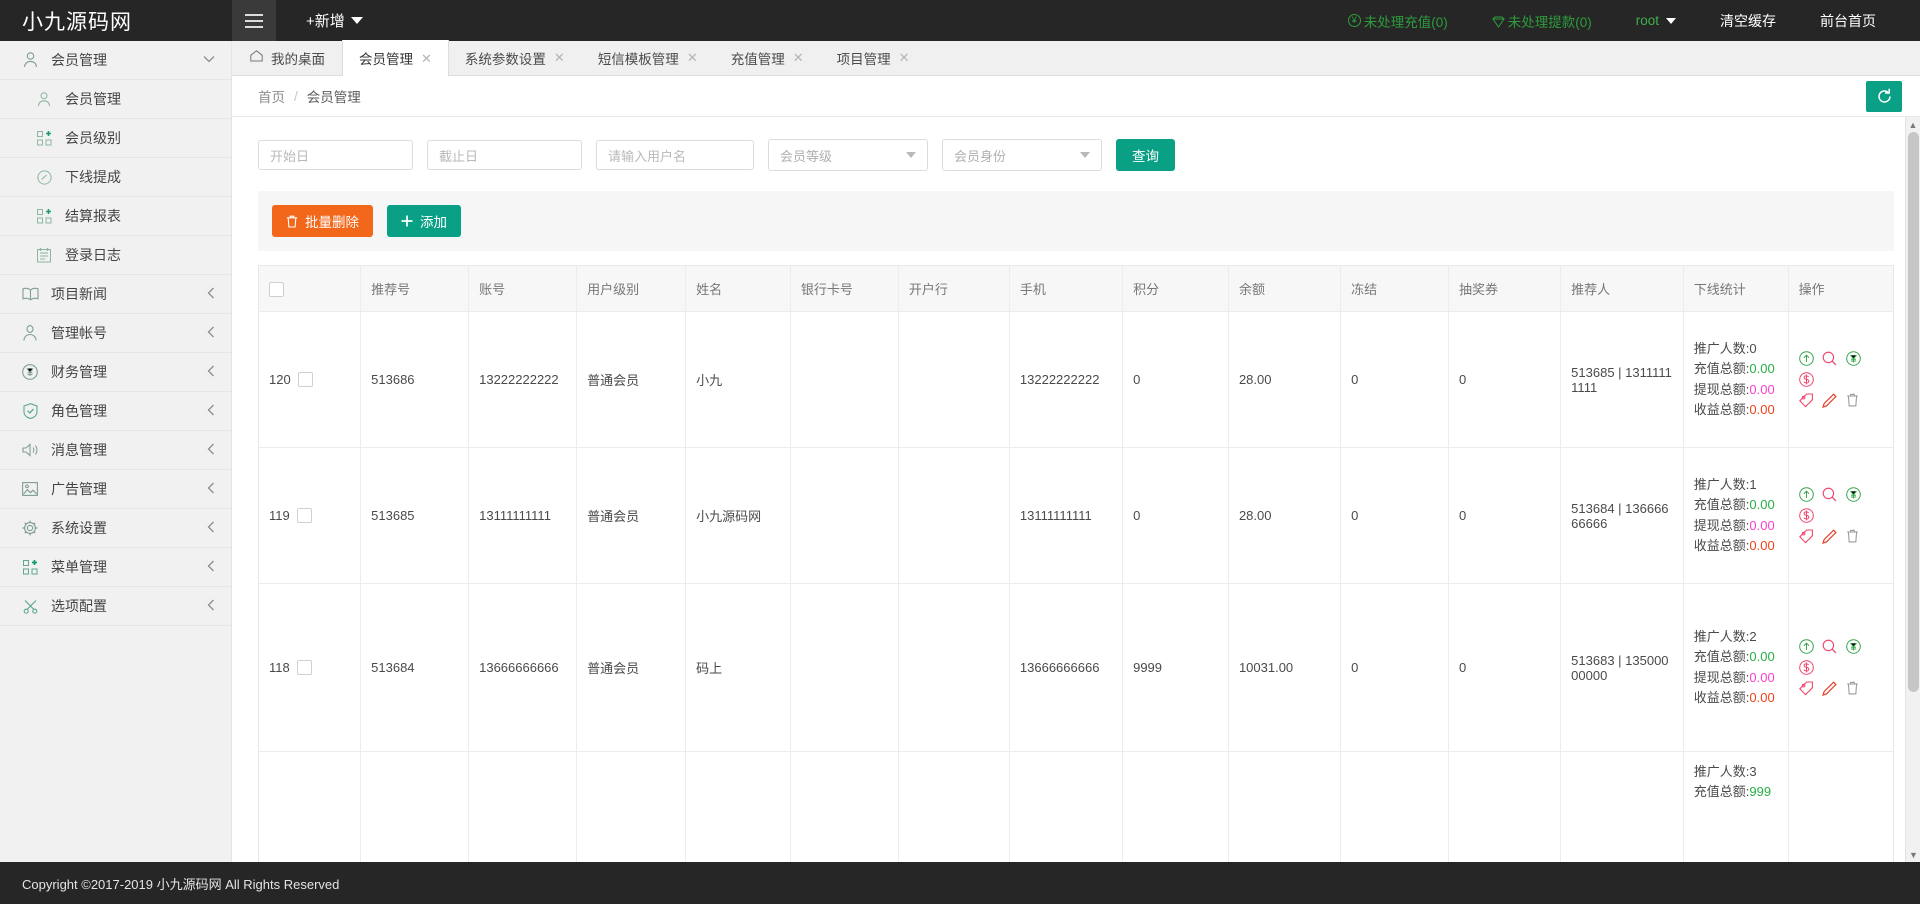  I want to click on cell-actions, so click(1840, 667).